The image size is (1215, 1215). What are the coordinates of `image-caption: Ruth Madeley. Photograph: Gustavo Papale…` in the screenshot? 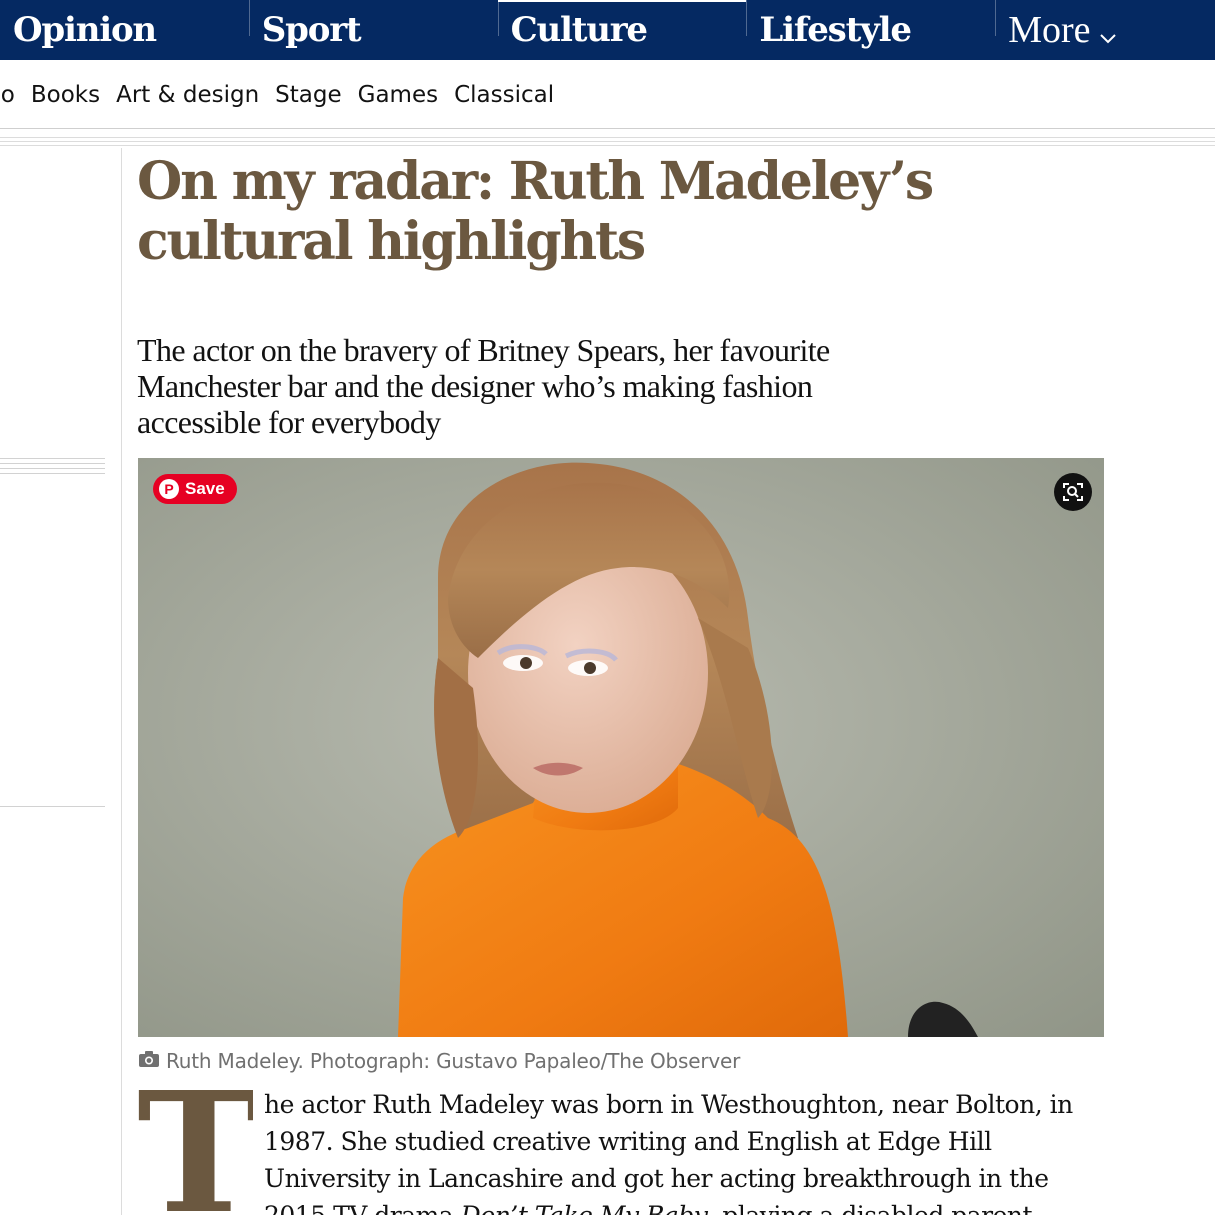 It's located at (439, 1061).